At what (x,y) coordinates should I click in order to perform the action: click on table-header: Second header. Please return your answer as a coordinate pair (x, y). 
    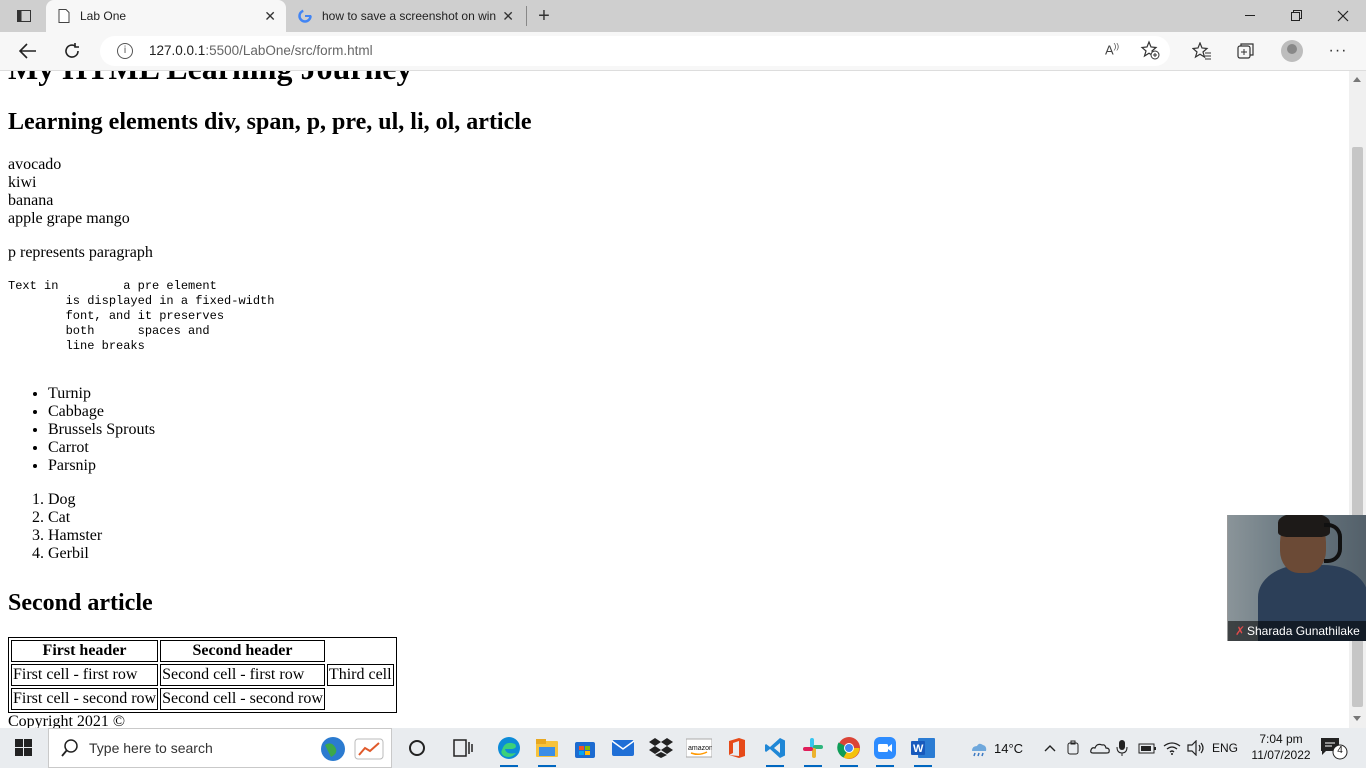
    Looking at the image, I should click on (242, 651).